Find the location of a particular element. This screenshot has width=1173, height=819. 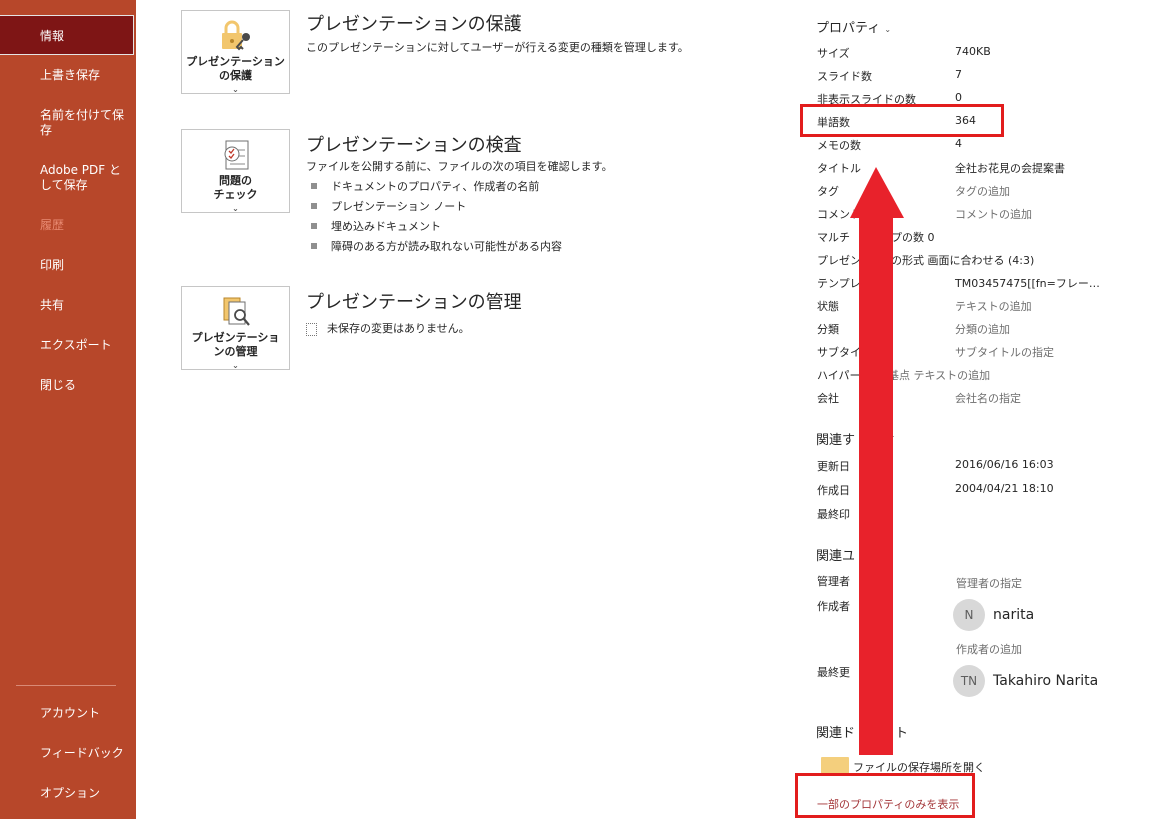

prop-value-company: 会社名の指定 is located at coordinates (988, 398).